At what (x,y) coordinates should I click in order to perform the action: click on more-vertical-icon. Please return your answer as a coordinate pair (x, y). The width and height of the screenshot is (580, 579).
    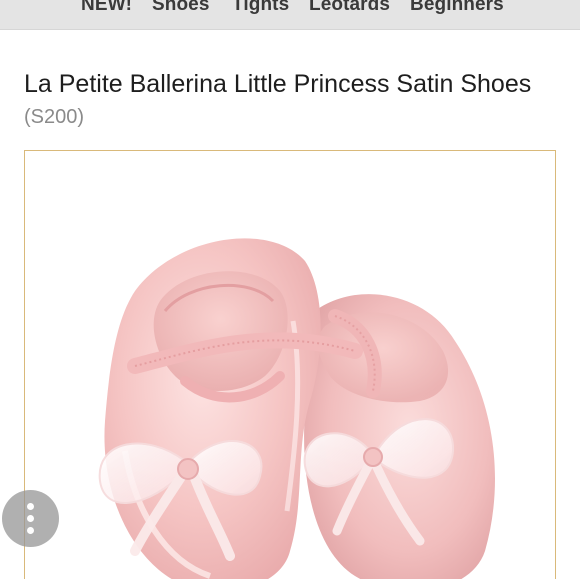
    Looking at the image, I should click on (30, 506).